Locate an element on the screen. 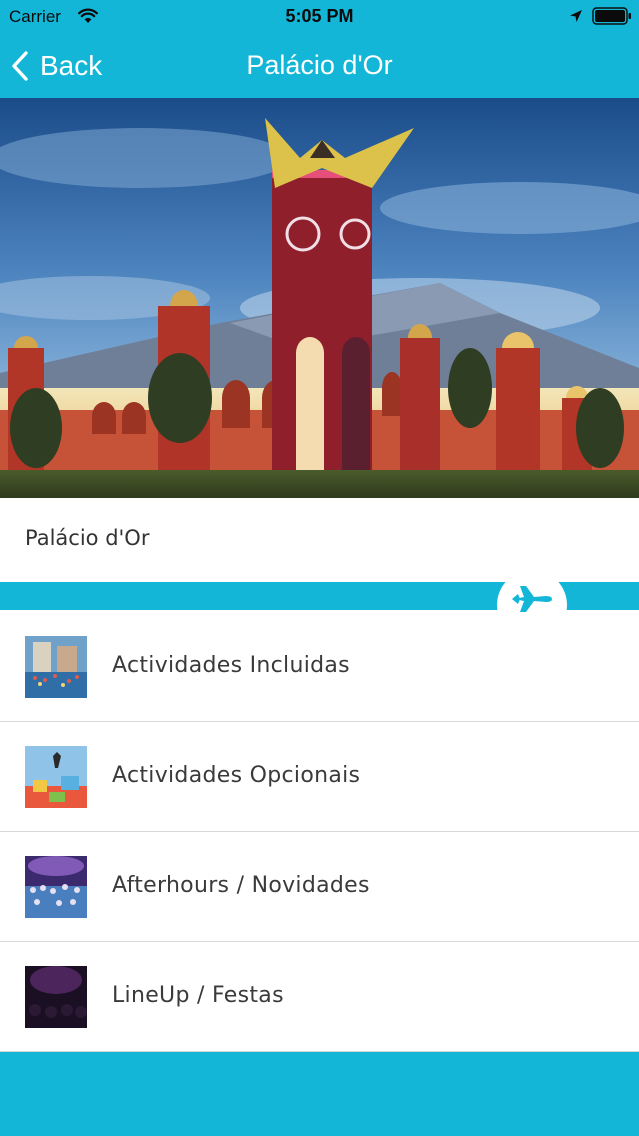 This screenshot has height=1136, width=639. menu-item-label: LineUp / Festas is located at coordinates (198, 995).